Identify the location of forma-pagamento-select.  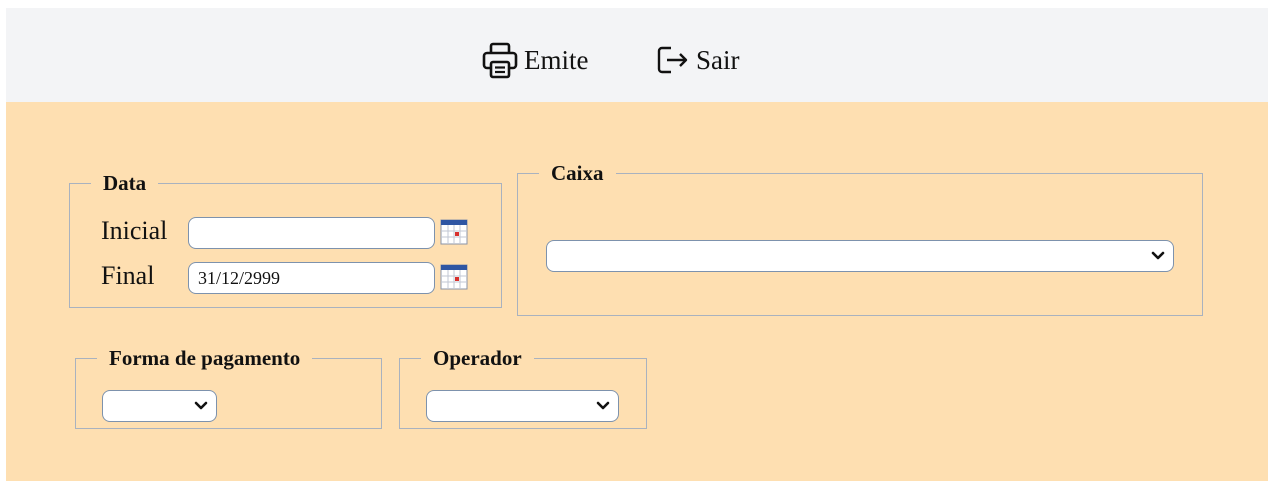
(159, 406).